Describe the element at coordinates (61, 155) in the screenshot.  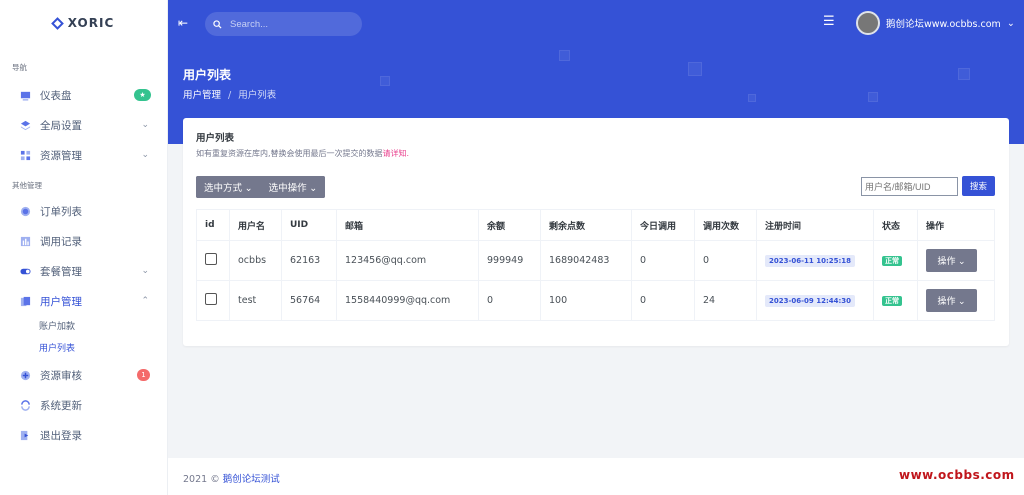
I see `sidebar-item-label: 资源管理` at that location.